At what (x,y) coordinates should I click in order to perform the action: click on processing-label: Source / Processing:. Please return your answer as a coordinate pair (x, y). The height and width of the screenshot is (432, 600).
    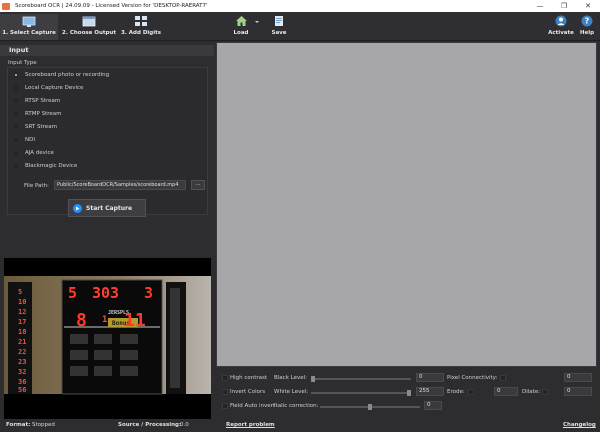
    Looking at the image, I should click on (150, 425).